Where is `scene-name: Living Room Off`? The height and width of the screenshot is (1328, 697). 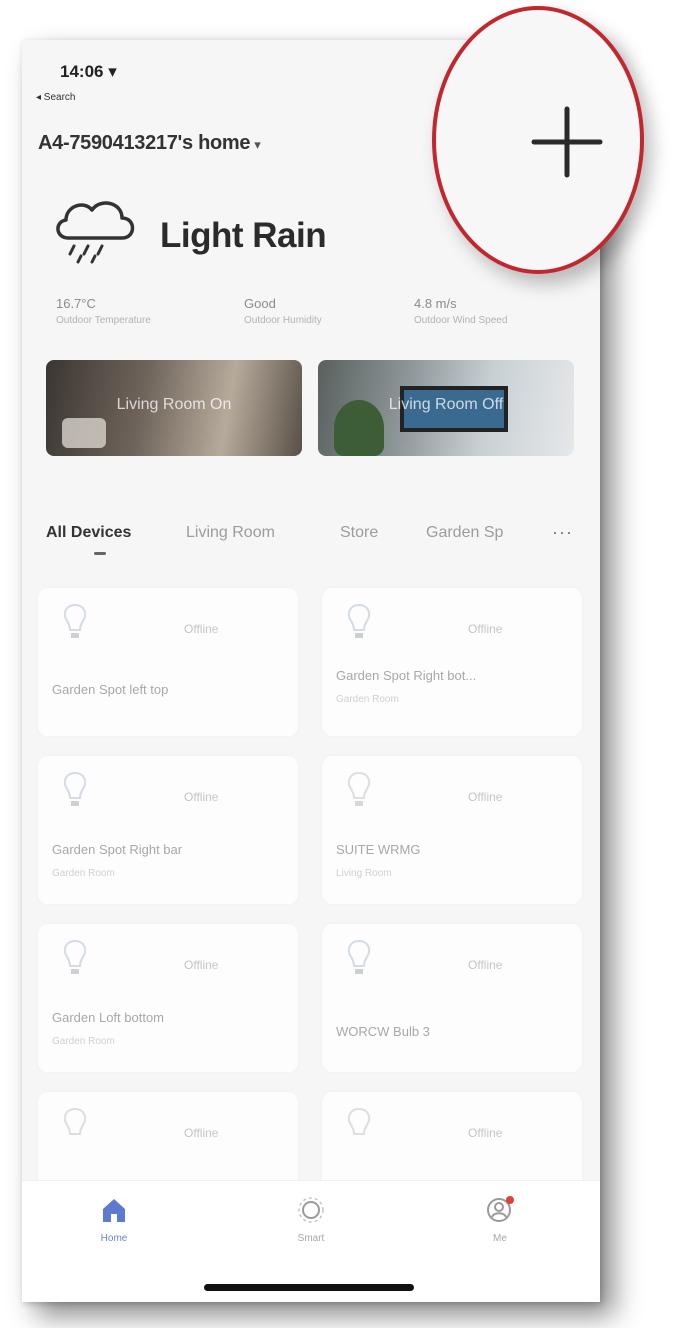
scene-name: Living Room Off is located at coordinates (446, 404).